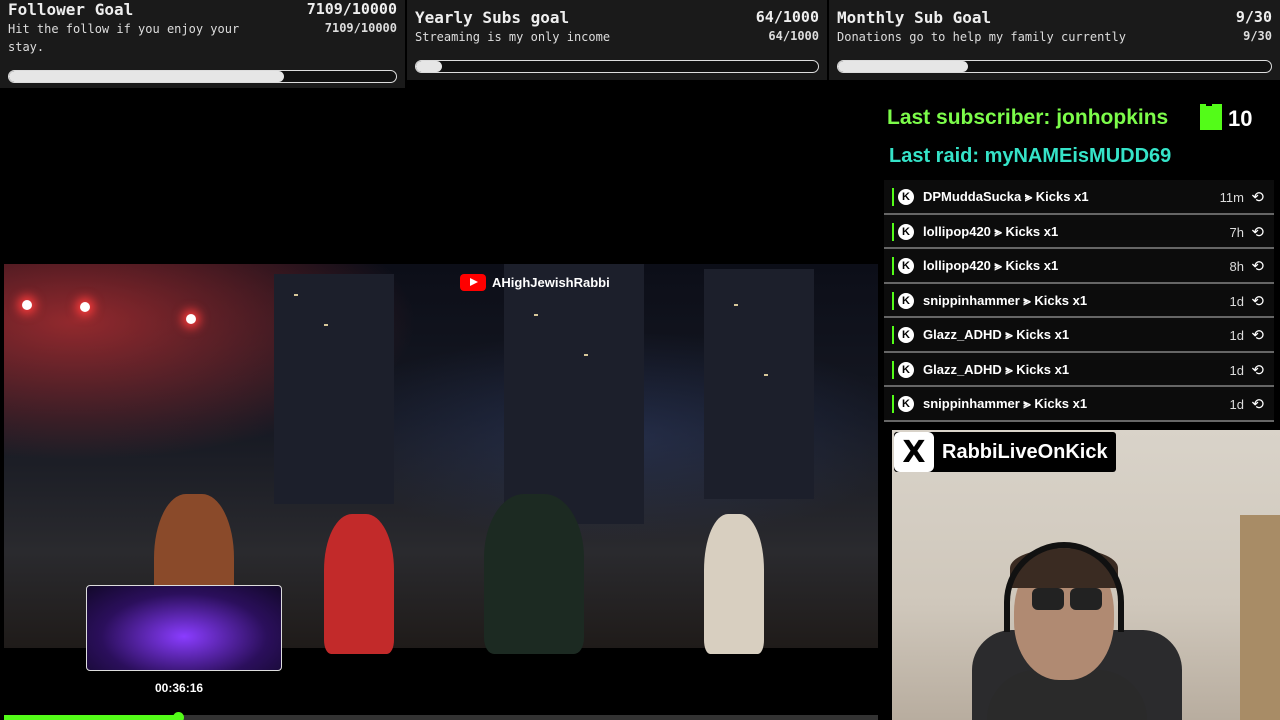  Describe the element at coordinates (793, 36) in the screenshot. I see `goal-count-small: 64/1000` at that location.